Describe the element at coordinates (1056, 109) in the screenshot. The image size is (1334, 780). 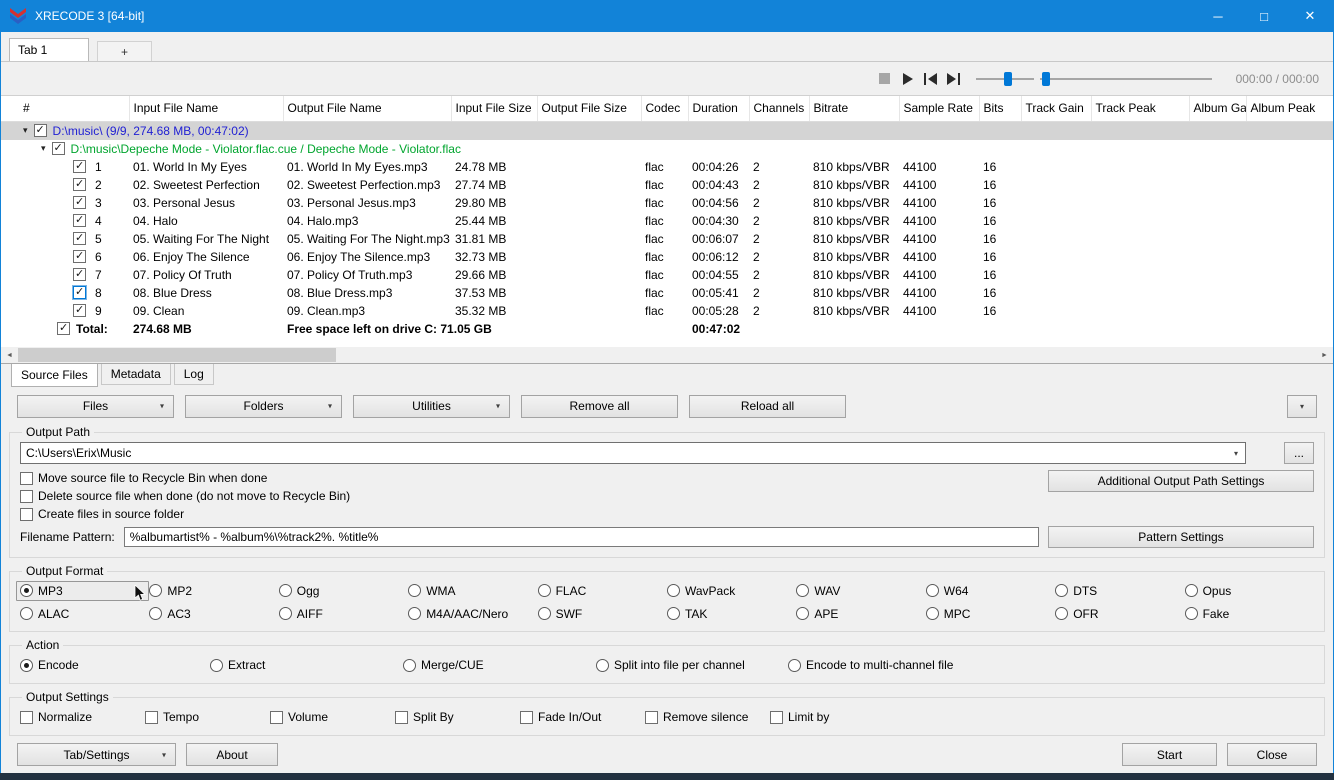
I see `column-header-track-gain: Track Gain` at that location.